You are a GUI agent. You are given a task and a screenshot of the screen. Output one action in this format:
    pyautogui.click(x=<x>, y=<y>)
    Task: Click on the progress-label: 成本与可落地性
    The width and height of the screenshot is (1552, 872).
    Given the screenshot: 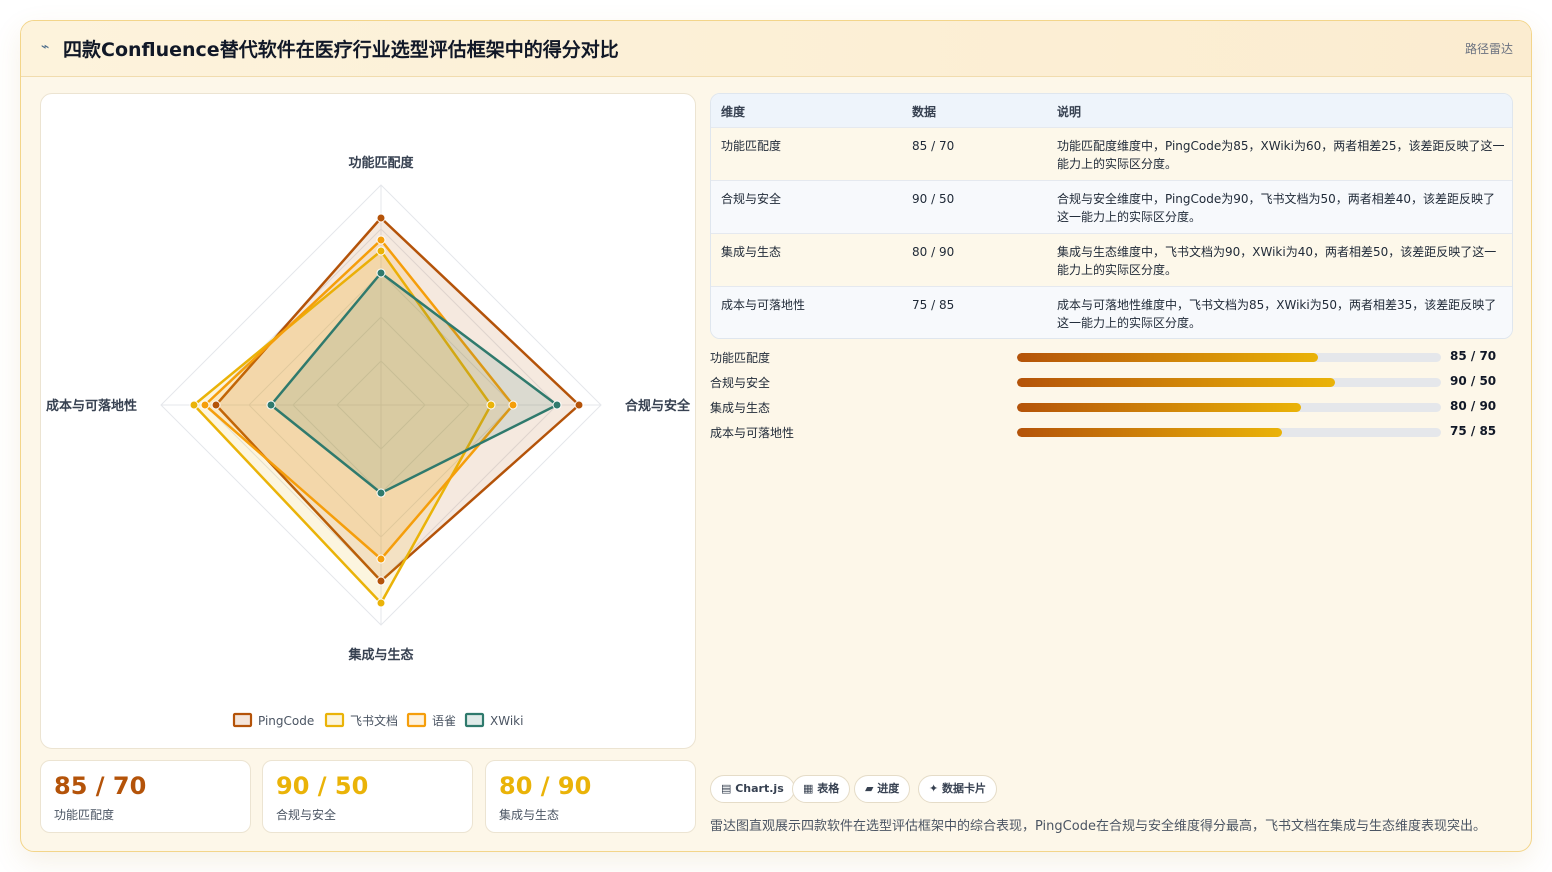 What is the action you would take?
    pyautogui.click(x=752, y=433)
    